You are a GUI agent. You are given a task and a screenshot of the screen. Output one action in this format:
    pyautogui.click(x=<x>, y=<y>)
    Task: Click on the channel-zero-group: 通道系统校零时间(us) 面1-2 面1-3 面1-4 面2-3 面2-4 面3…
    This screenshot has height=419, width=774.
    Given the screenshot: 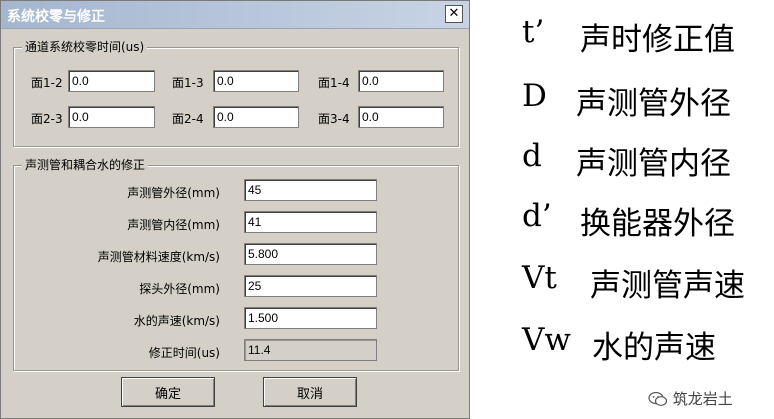 What is the action you would take?
    pyautogui.click(x=236, y=92)
    